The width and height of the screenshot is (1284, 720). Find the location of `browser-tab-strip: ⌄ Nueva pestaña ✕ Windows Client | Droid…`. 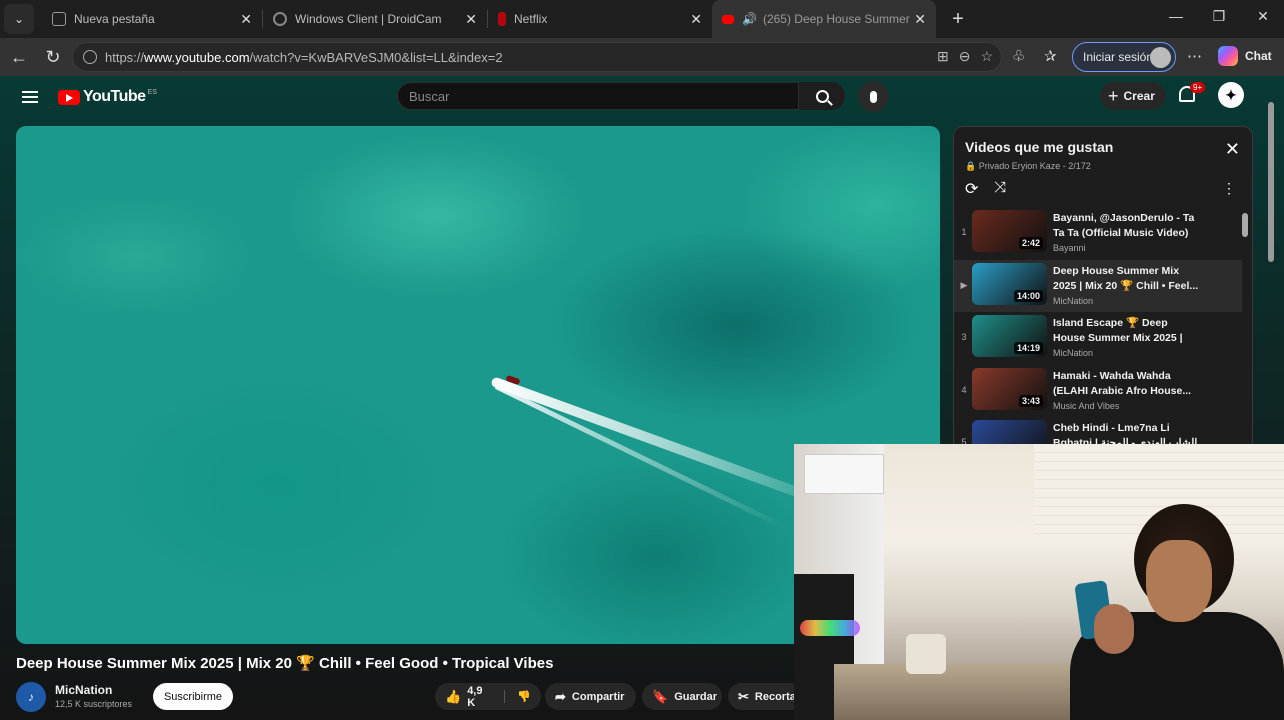

browser-tab-strip: ⌄ Nueva pestaña ✕ Windows Client | Droid… is located at coordinates (642, 19).